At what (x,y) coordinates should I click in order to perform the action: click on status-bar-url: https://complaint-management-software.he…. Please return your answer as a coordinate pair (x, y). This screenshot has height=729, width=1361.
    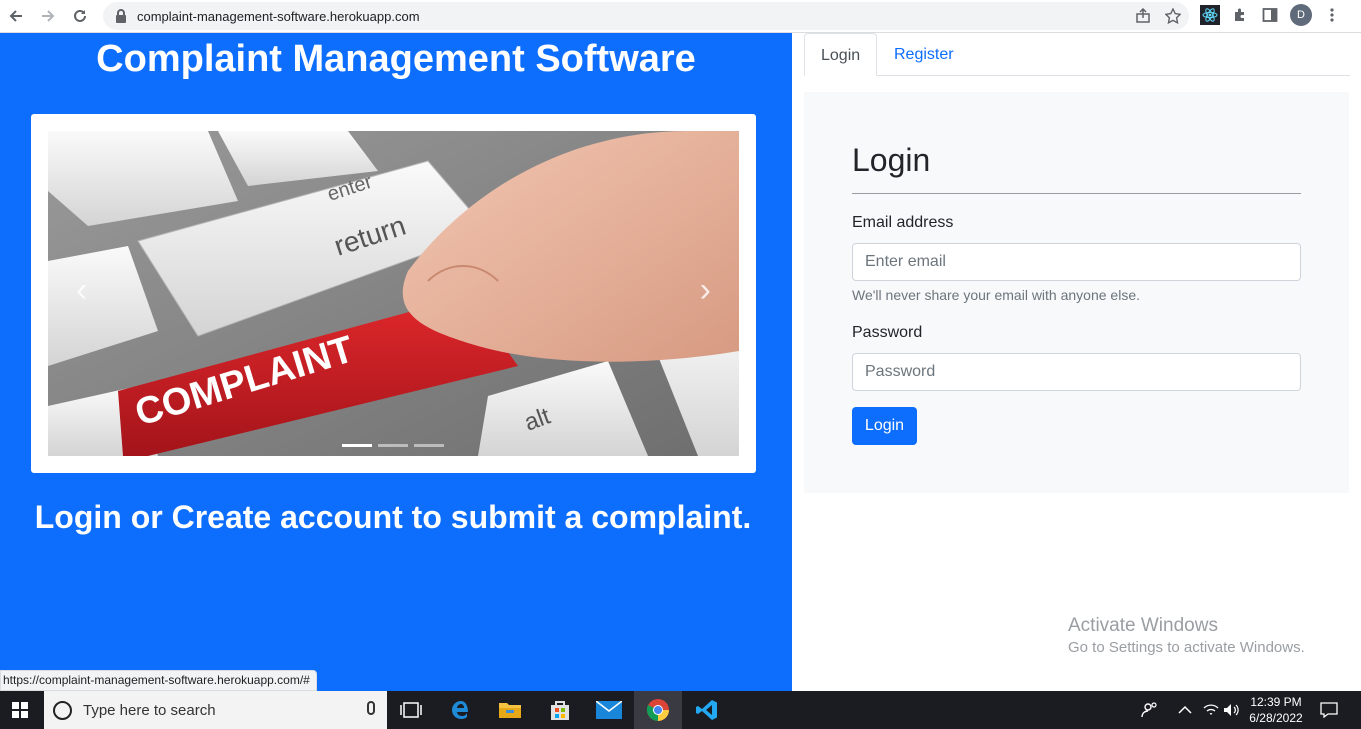
    Looking at the image, I should click on (158, 680).